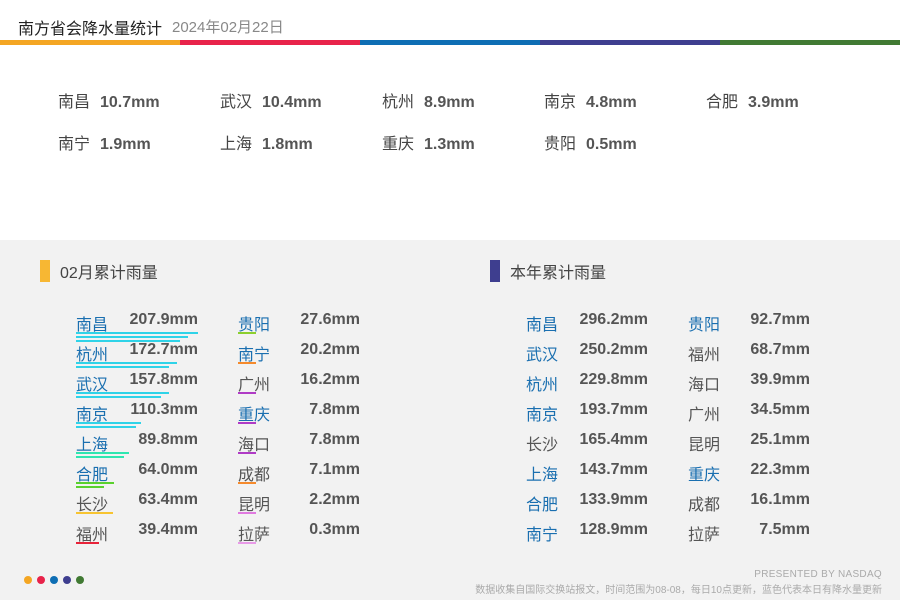  What do you see at coordinates (398, 102) in the screenshot?
I see `today-city: 杭州` at bounding box center [398, 102].